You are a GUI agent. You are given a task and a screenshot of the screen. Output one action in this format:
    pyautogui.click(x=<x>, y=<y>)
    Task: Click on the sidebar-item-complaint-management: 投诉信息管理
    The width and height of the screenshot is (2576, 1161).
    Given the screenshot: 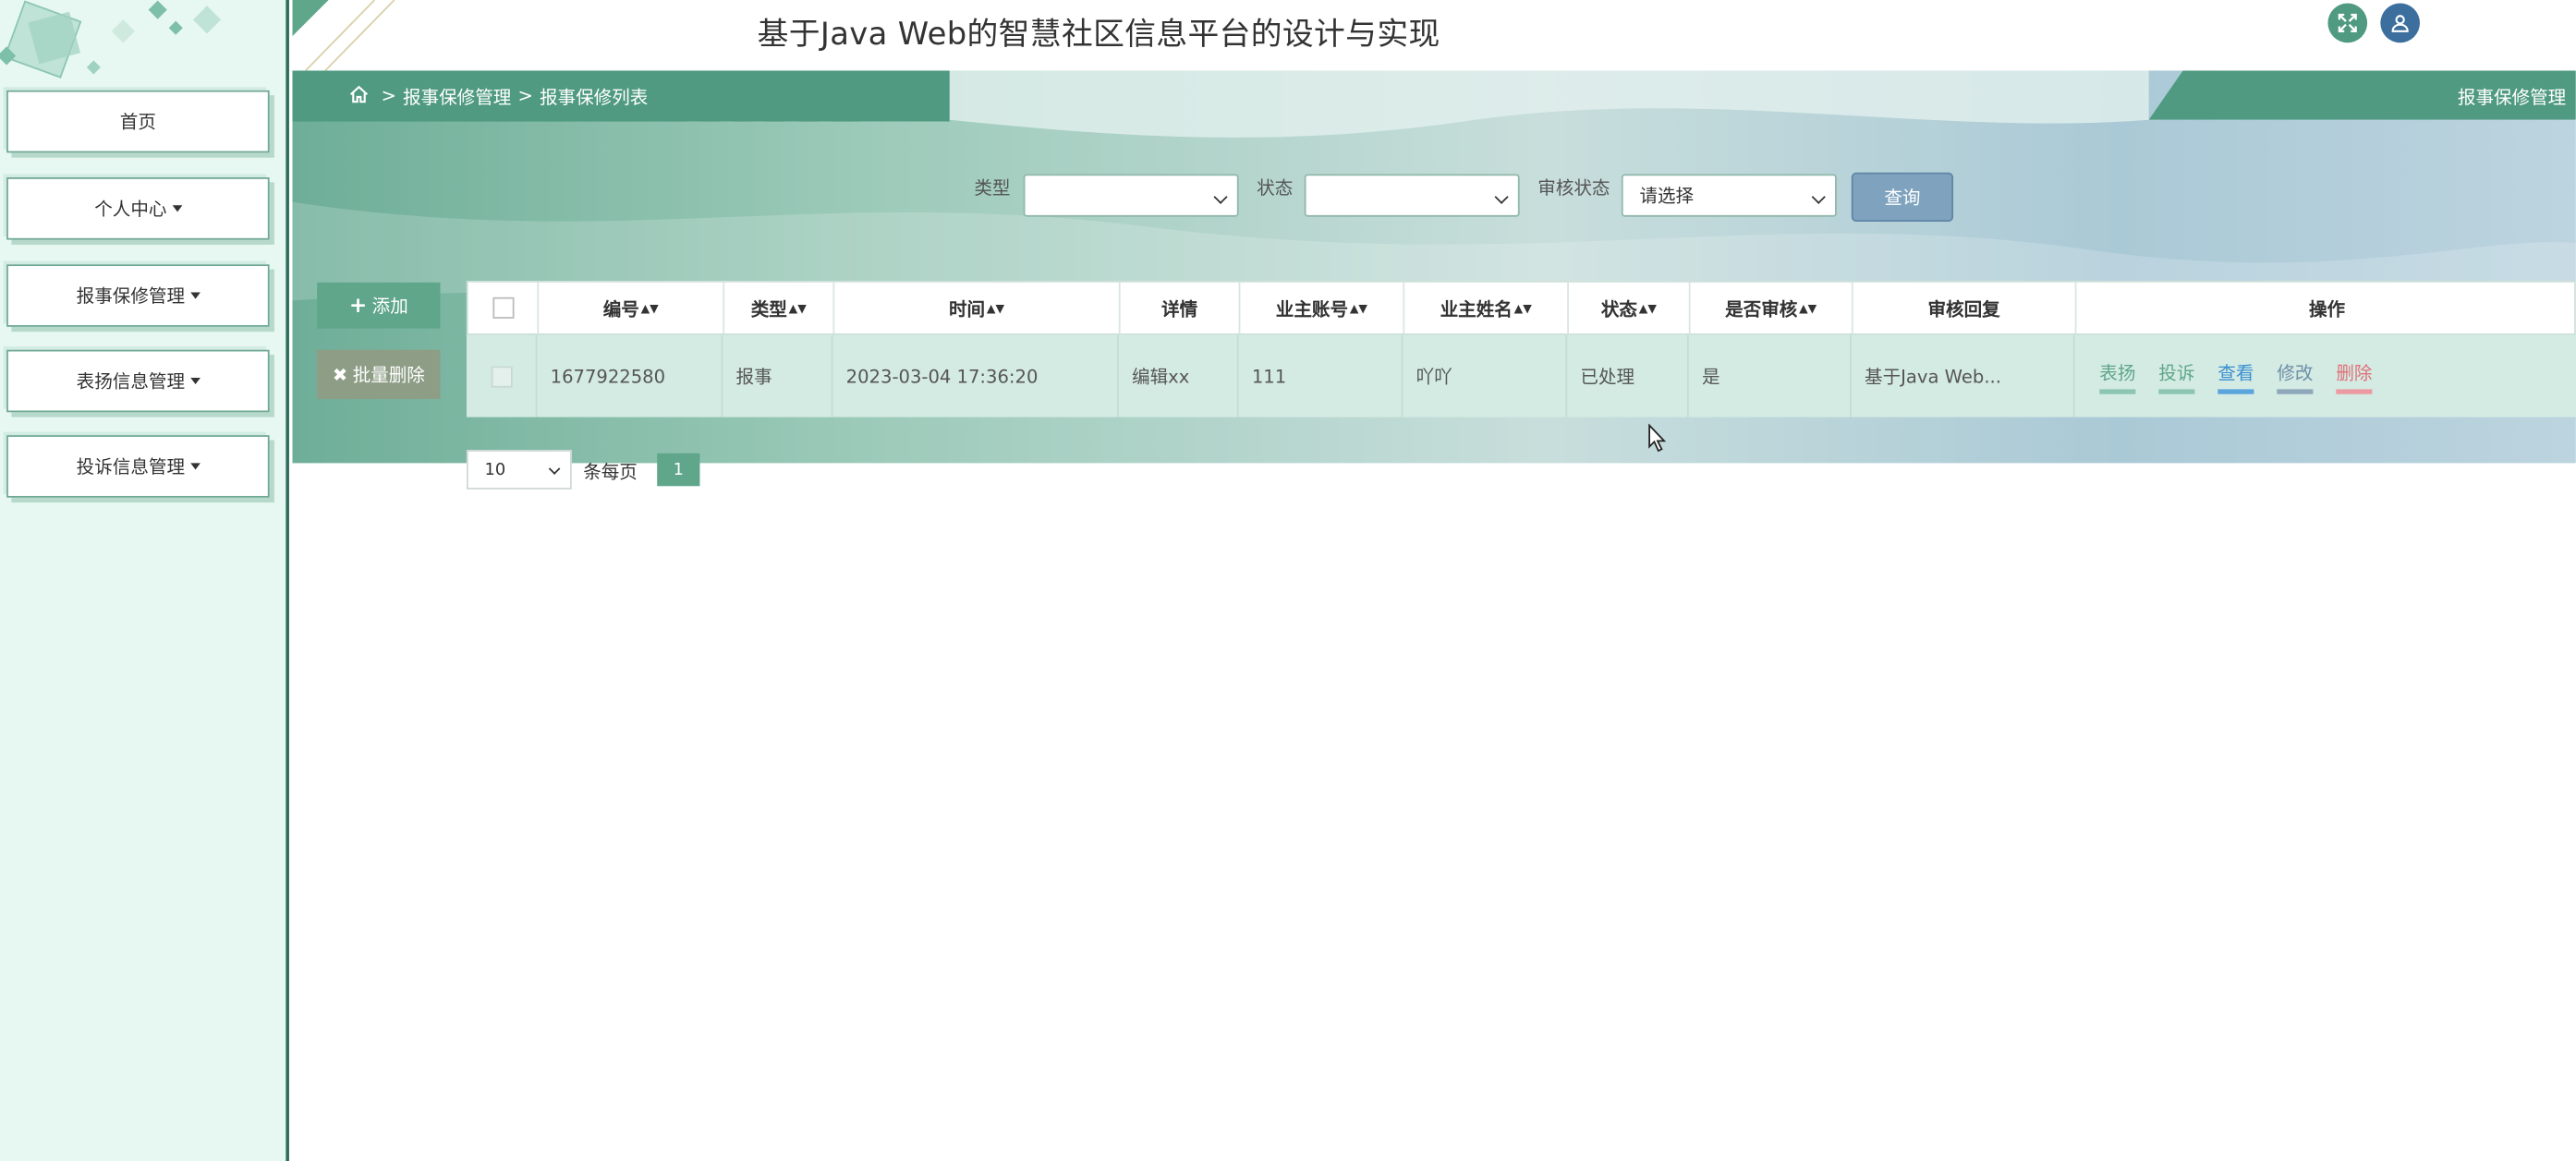 What is the action you would take?
    pyautogui.click(x=138, y=466)
    